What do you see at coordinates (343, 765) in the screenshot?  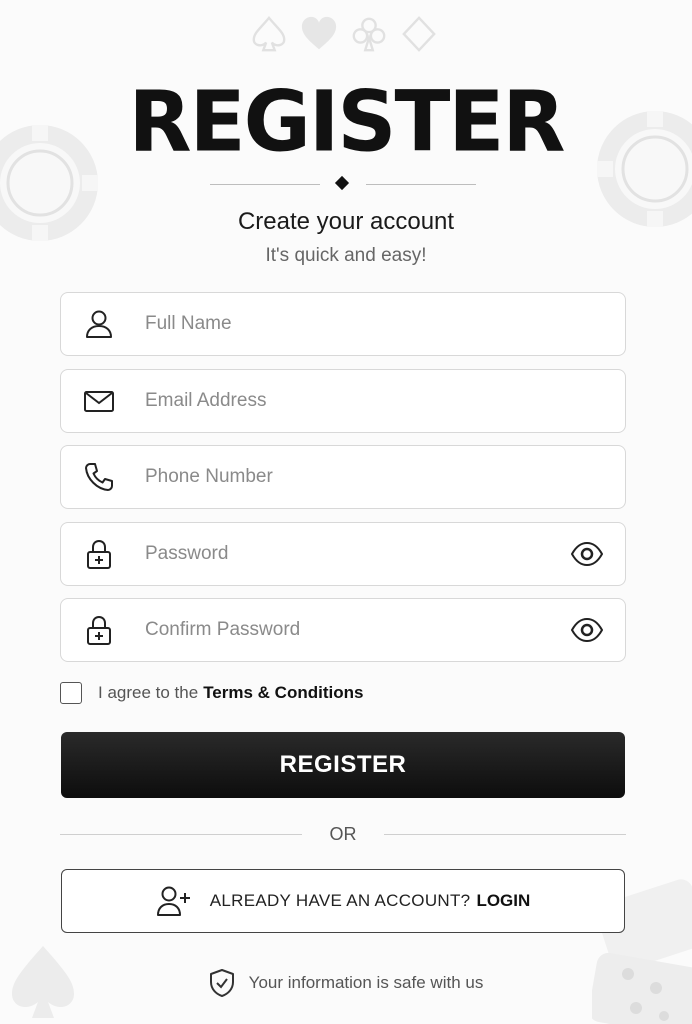 I see `register-button: REGISTER` at bounding box center [343, 765].